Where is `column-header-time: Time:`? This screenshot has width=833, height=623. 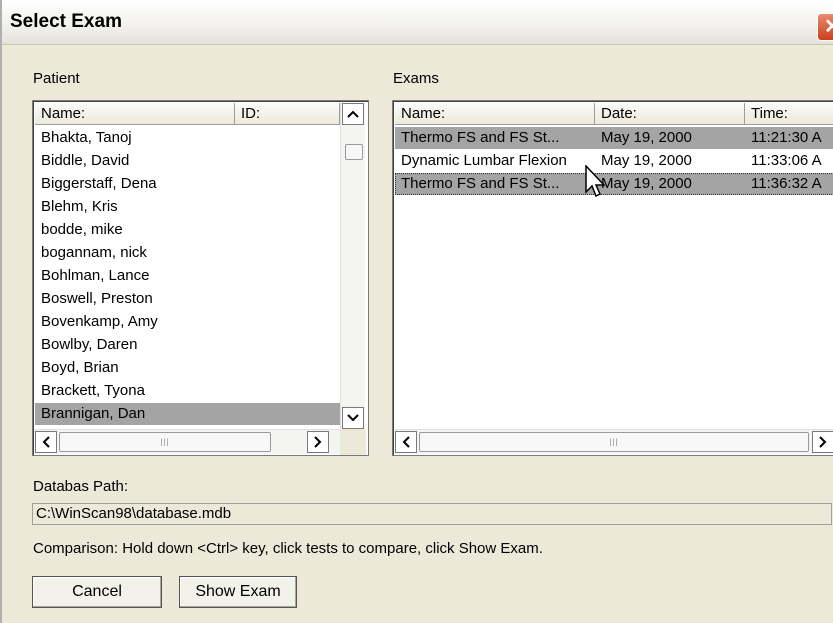
column-header-time: Time: is located at coordinates (789, 113).